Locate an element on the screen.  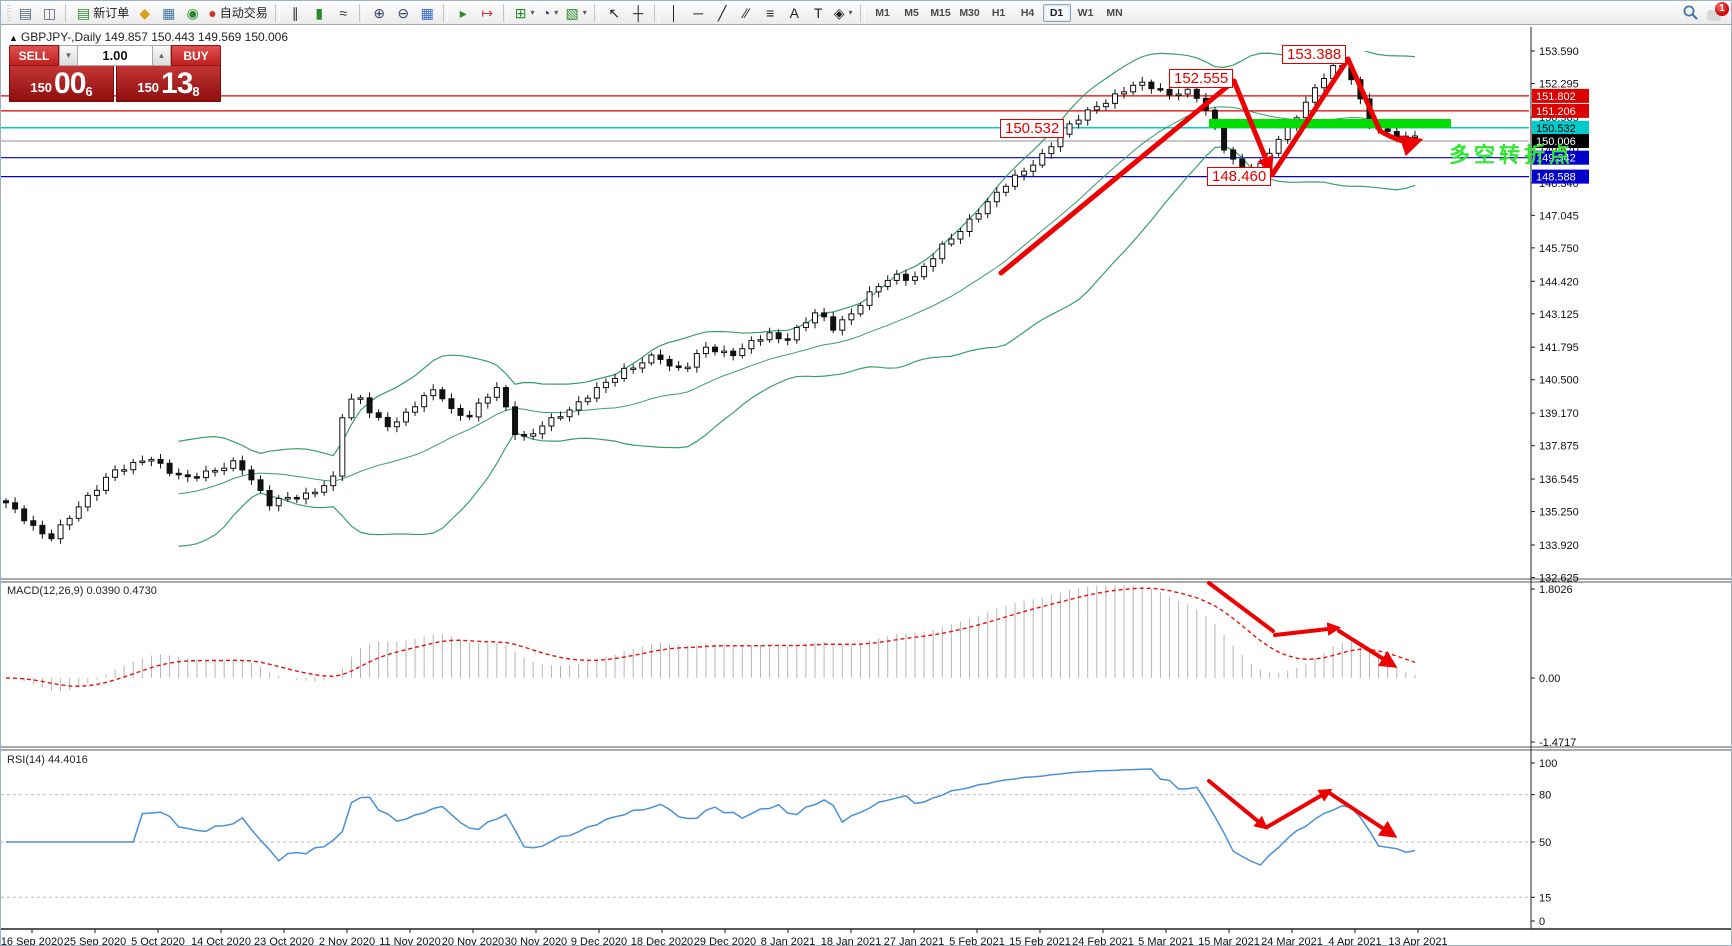
volume-input is located at coordinates (115, 55).